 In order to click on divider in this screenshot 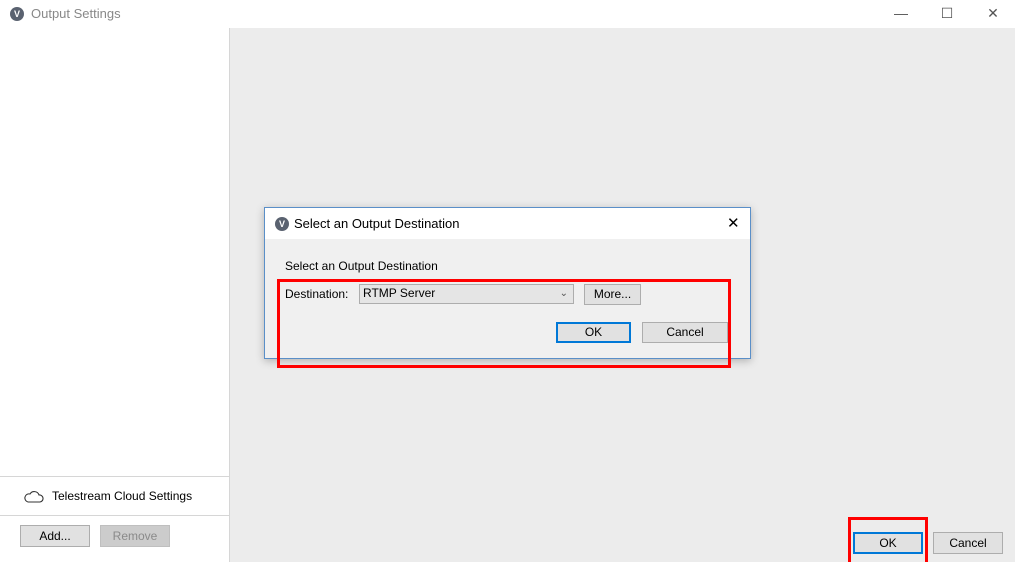, I will do `click(114, 515)`.